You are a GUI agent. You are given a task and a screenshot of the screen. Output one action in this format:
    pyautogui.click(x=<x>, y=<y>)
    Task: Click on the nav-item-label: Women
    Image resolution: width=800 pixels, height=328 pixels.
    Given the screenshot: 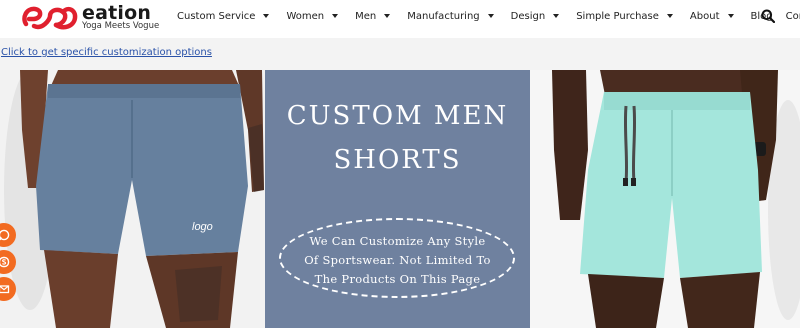 What is the action you would take?
    pyautogui.click(x=305, y=16)
    